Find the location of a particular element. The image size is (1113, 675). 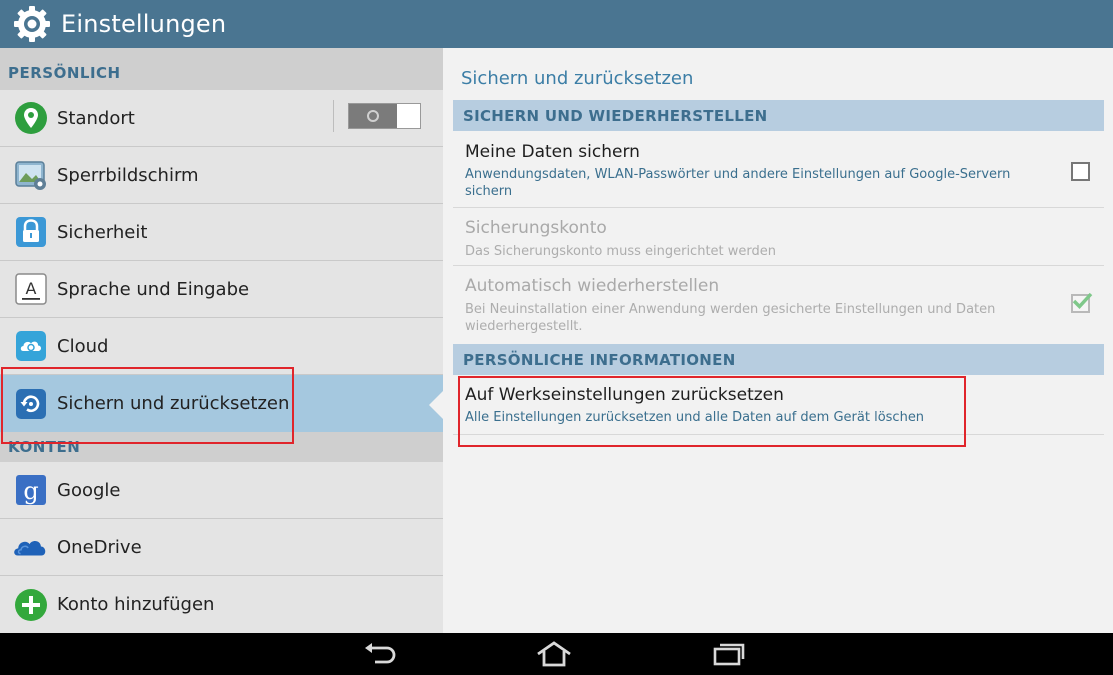

sidebar-item-label: Sperrbildschirm is located at coordinates (128, 175).